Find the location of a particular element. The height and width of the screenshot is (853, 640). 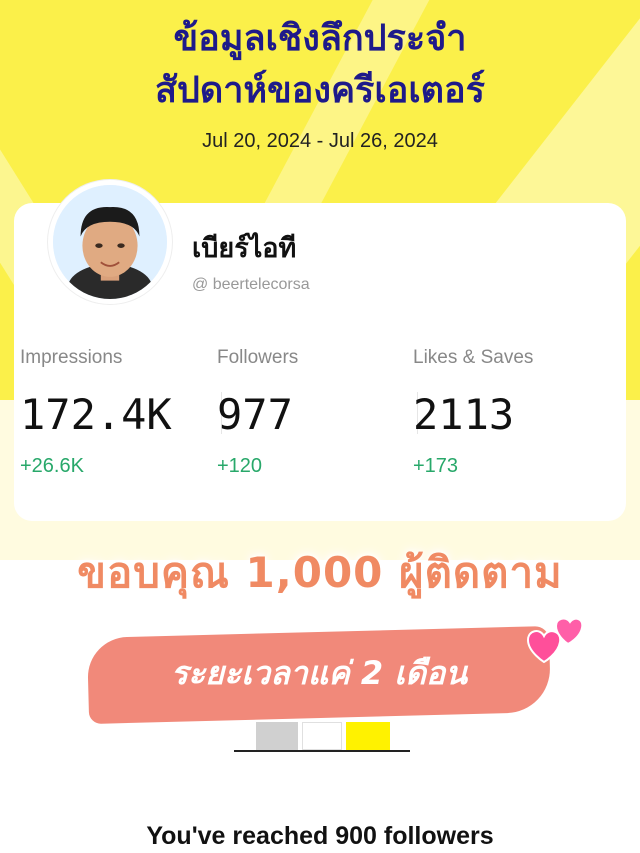

milestone-baseline is located at coordinates (322, 751).